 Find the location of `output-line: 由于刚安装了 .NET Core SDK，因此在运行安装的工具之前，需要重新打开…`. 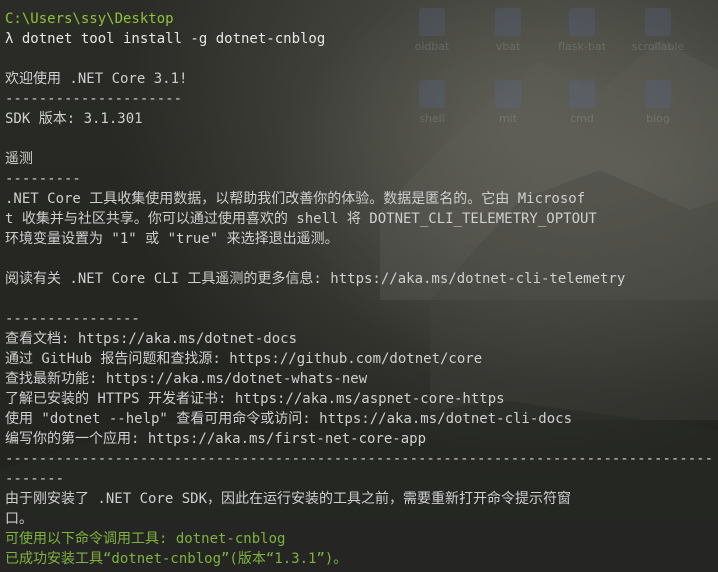

output-line: 由于刚安装了 .NET Core SDK，因此在运行安装的工具之前，需要重新打开… is located at coordinates (288, 499).